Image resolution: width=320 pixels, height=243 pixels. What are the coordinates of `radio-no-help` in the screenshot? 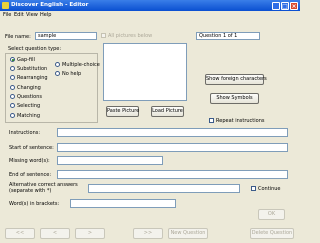 It's located at (57, 73).